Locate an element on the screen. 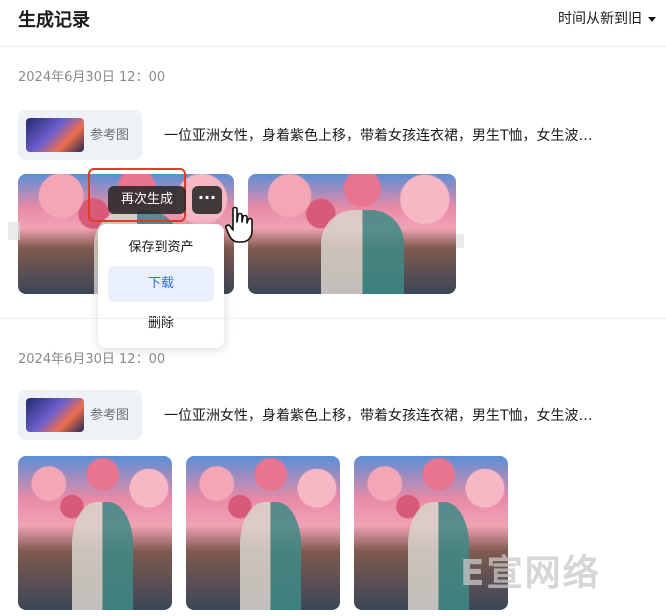  hand-cursor-icon is located at coordinates (239, 224).